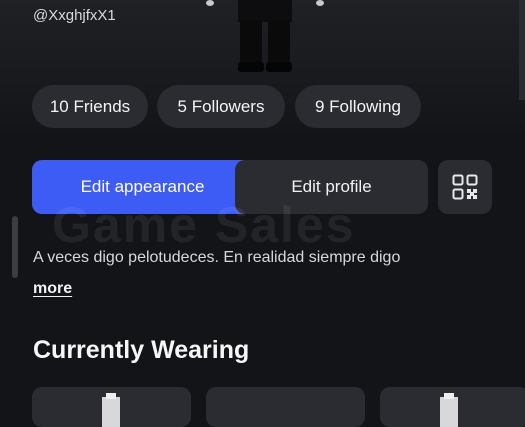 This screenshot has height=427, width=525. I want to click on following-count-button: 9 Following, so click(358, 106).